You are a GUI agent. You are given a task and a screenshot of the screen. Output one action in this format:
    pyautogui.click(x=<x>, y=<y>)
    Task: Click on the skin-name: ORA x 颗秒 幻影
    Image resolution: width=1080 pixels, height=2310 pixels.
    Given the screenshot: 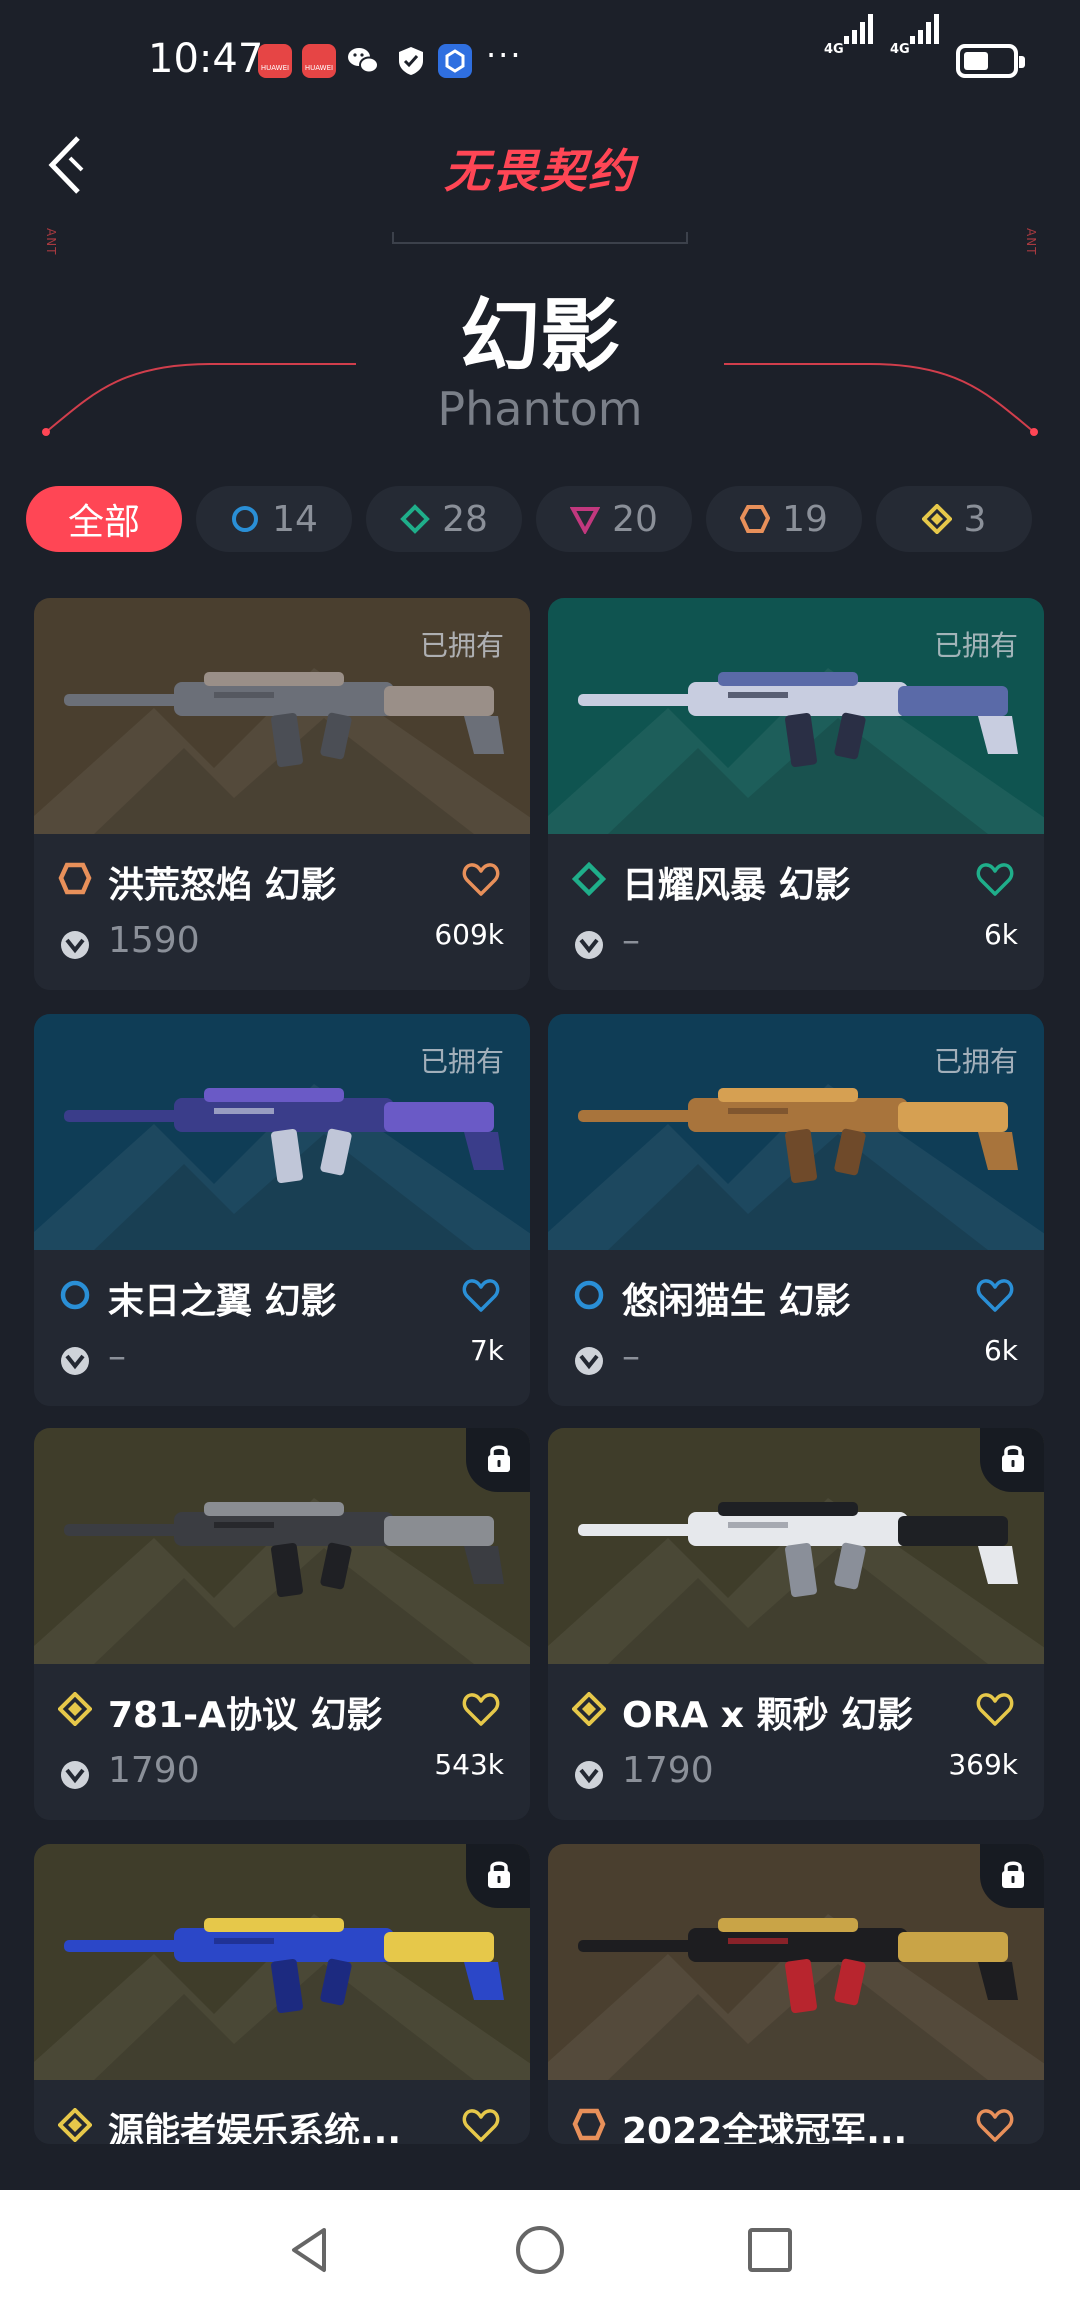 What is the action you would take?
    pyautogui.click(x=768, y=1715)
    